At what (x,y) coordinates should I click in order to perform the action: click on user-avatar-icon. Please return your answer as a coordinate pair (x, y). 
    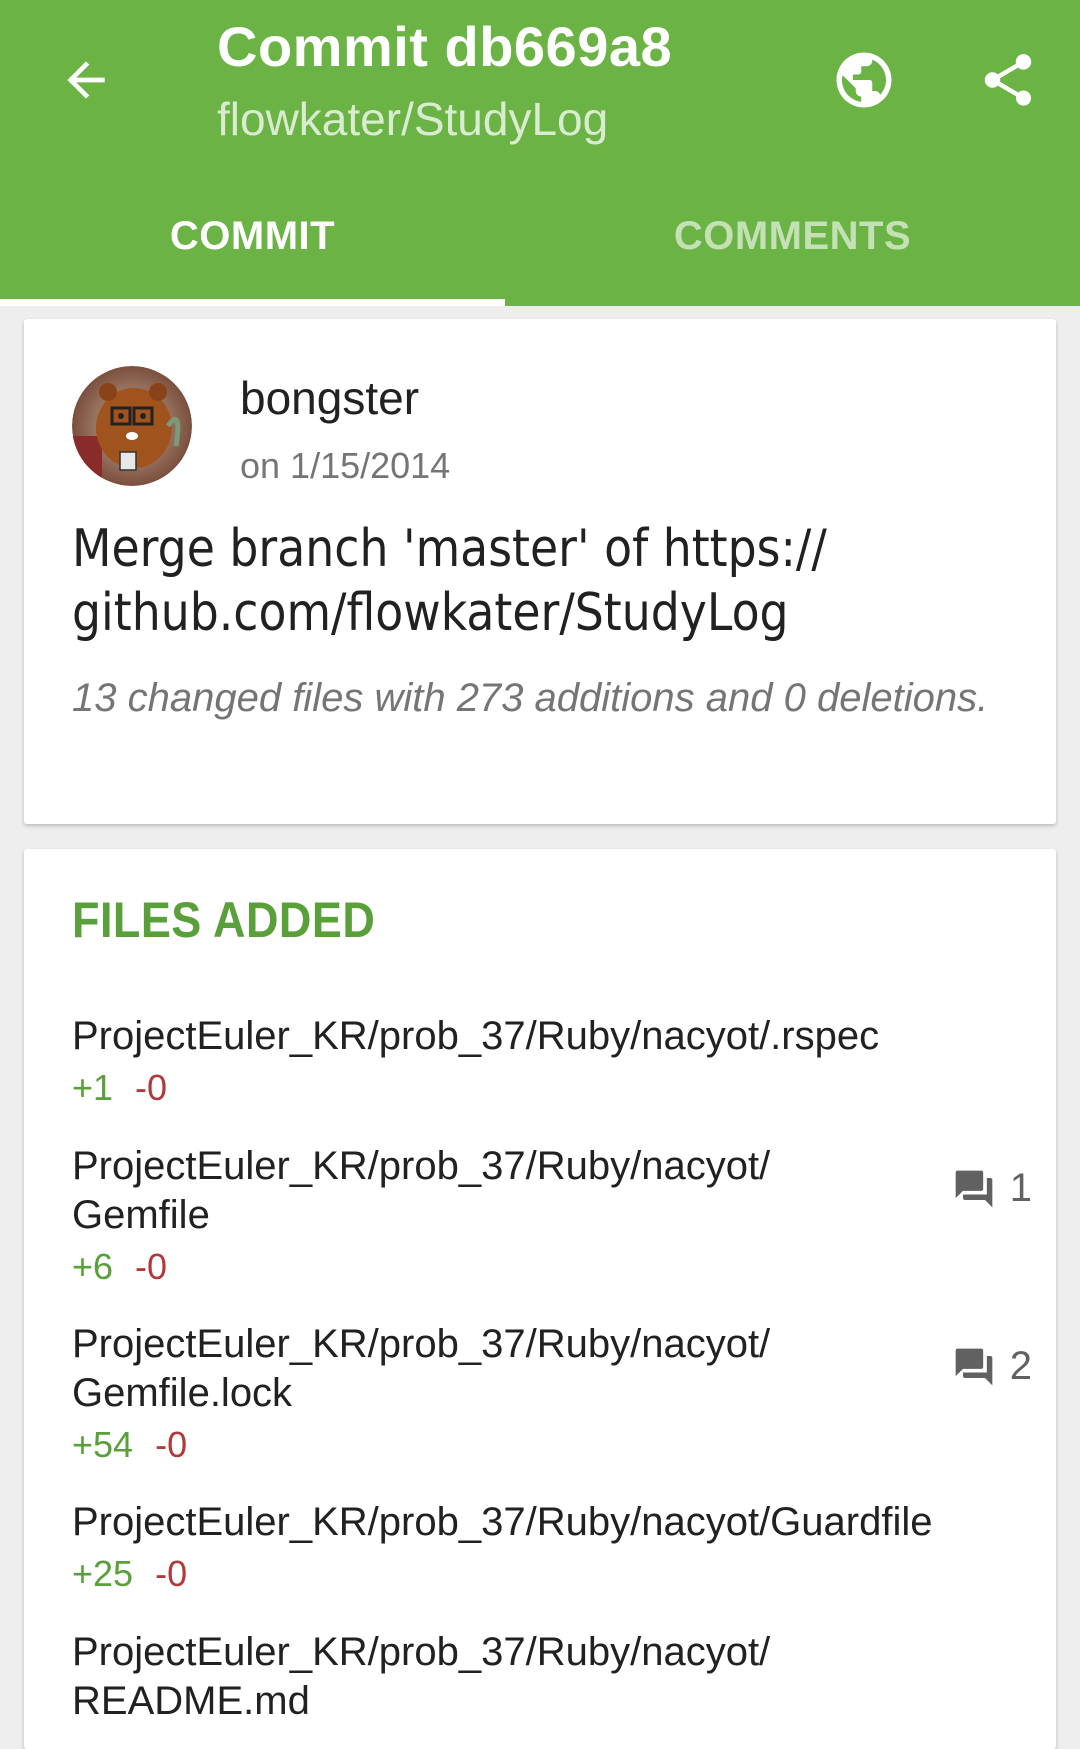
    Looking at the image, I should click on (132, 426).